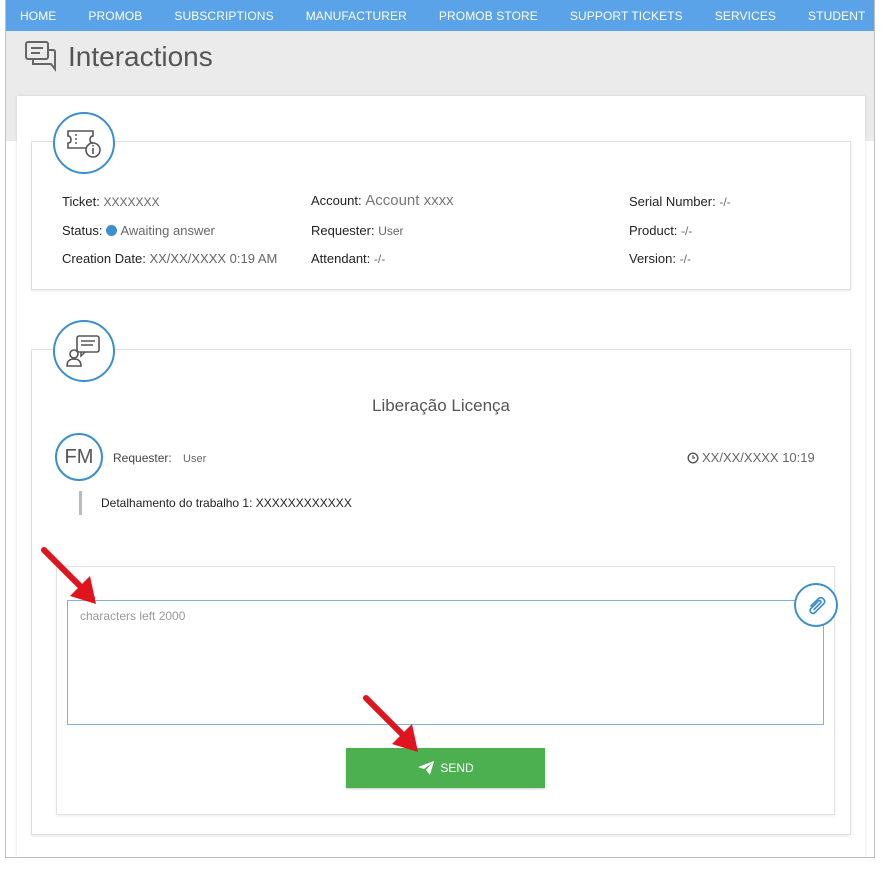  I want to click on status-row: Status: Awaiting answer, so click(138, 230).